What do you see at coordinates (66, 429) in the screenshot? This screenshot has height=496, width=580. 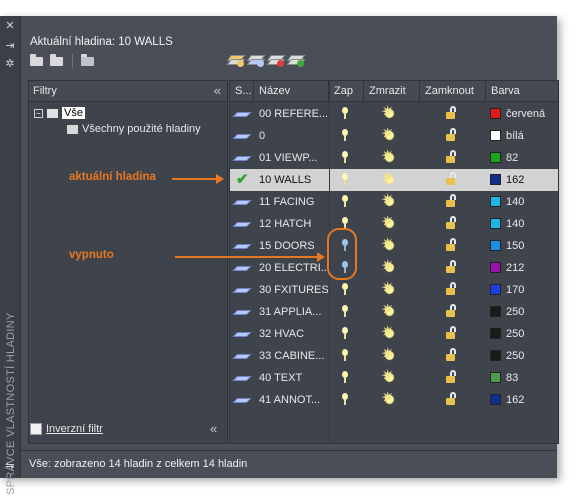 I see `invert-filter-checkbox: Inverzní filtr` at bounding box center [66, 429].